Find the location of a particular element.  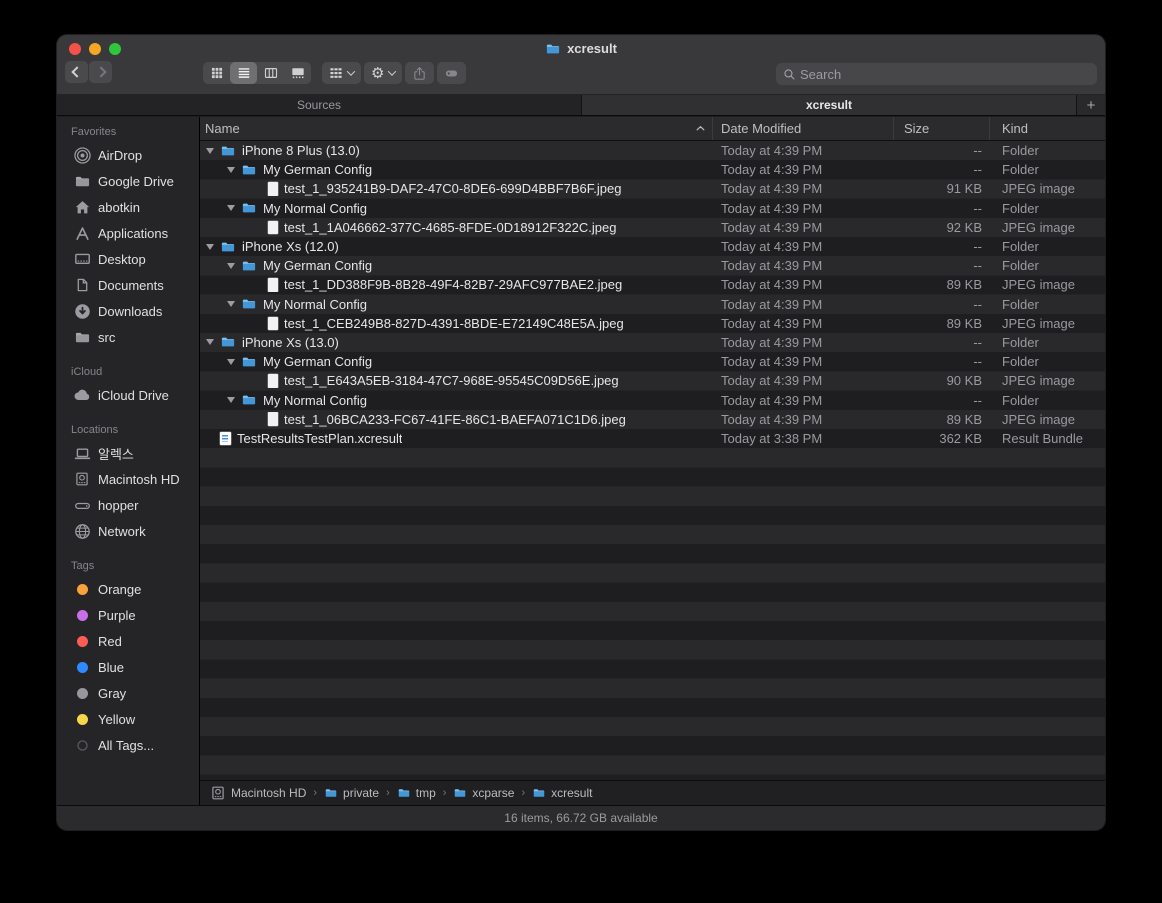

sidebar-item-label: Blue is located at coordinates (111, 667).